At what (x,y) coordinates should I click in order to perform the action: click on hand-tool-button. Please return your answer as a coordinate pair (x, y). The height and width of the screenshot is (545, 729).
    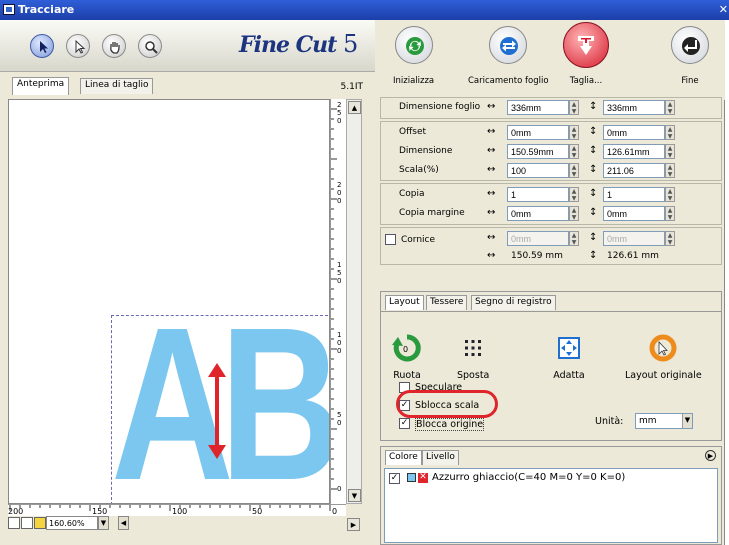
    Looking at the image, I should click on (114, 46).